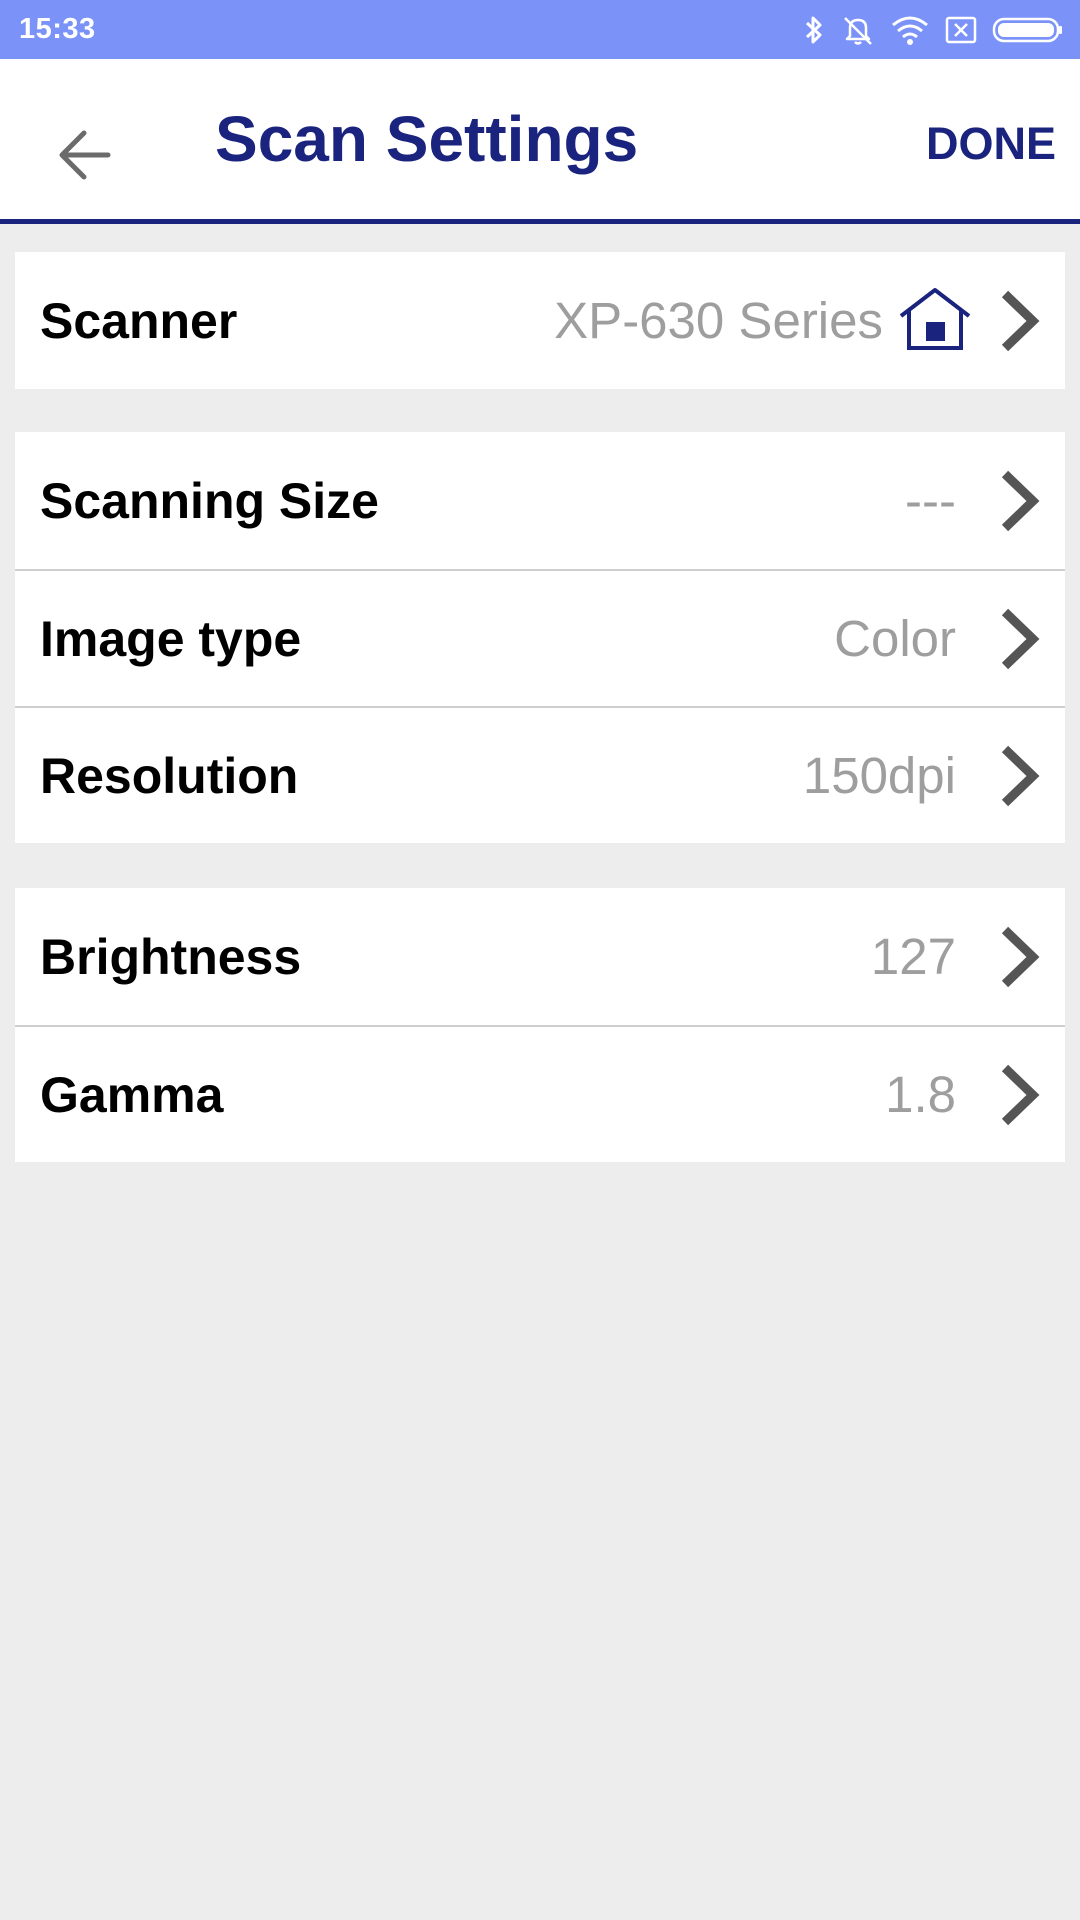  I want to click on page-title: Scan Settings, so click(427, 139).